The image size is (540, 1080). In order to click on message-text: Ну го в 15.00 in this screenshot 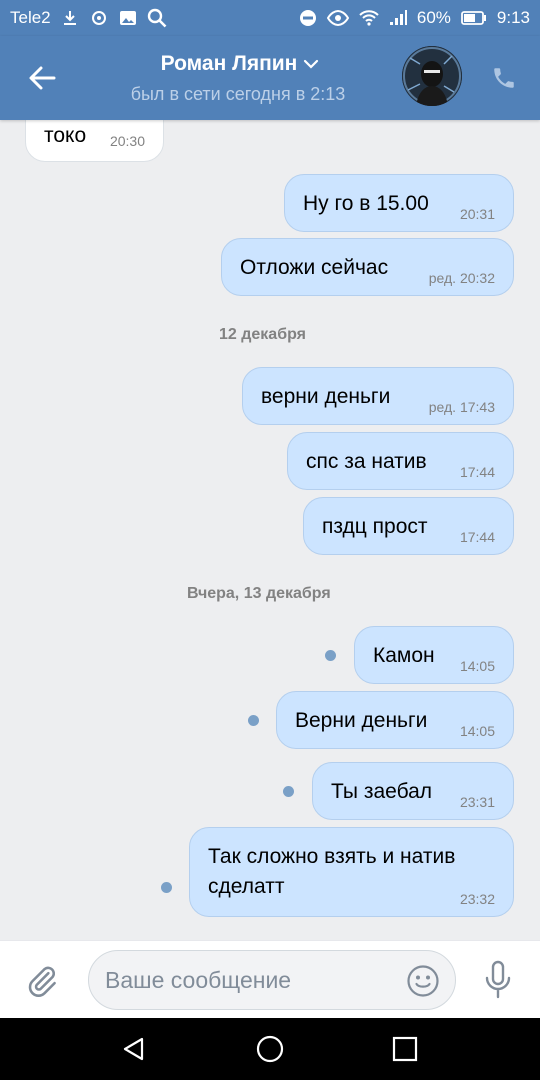, I will do `click(366, 203)`.